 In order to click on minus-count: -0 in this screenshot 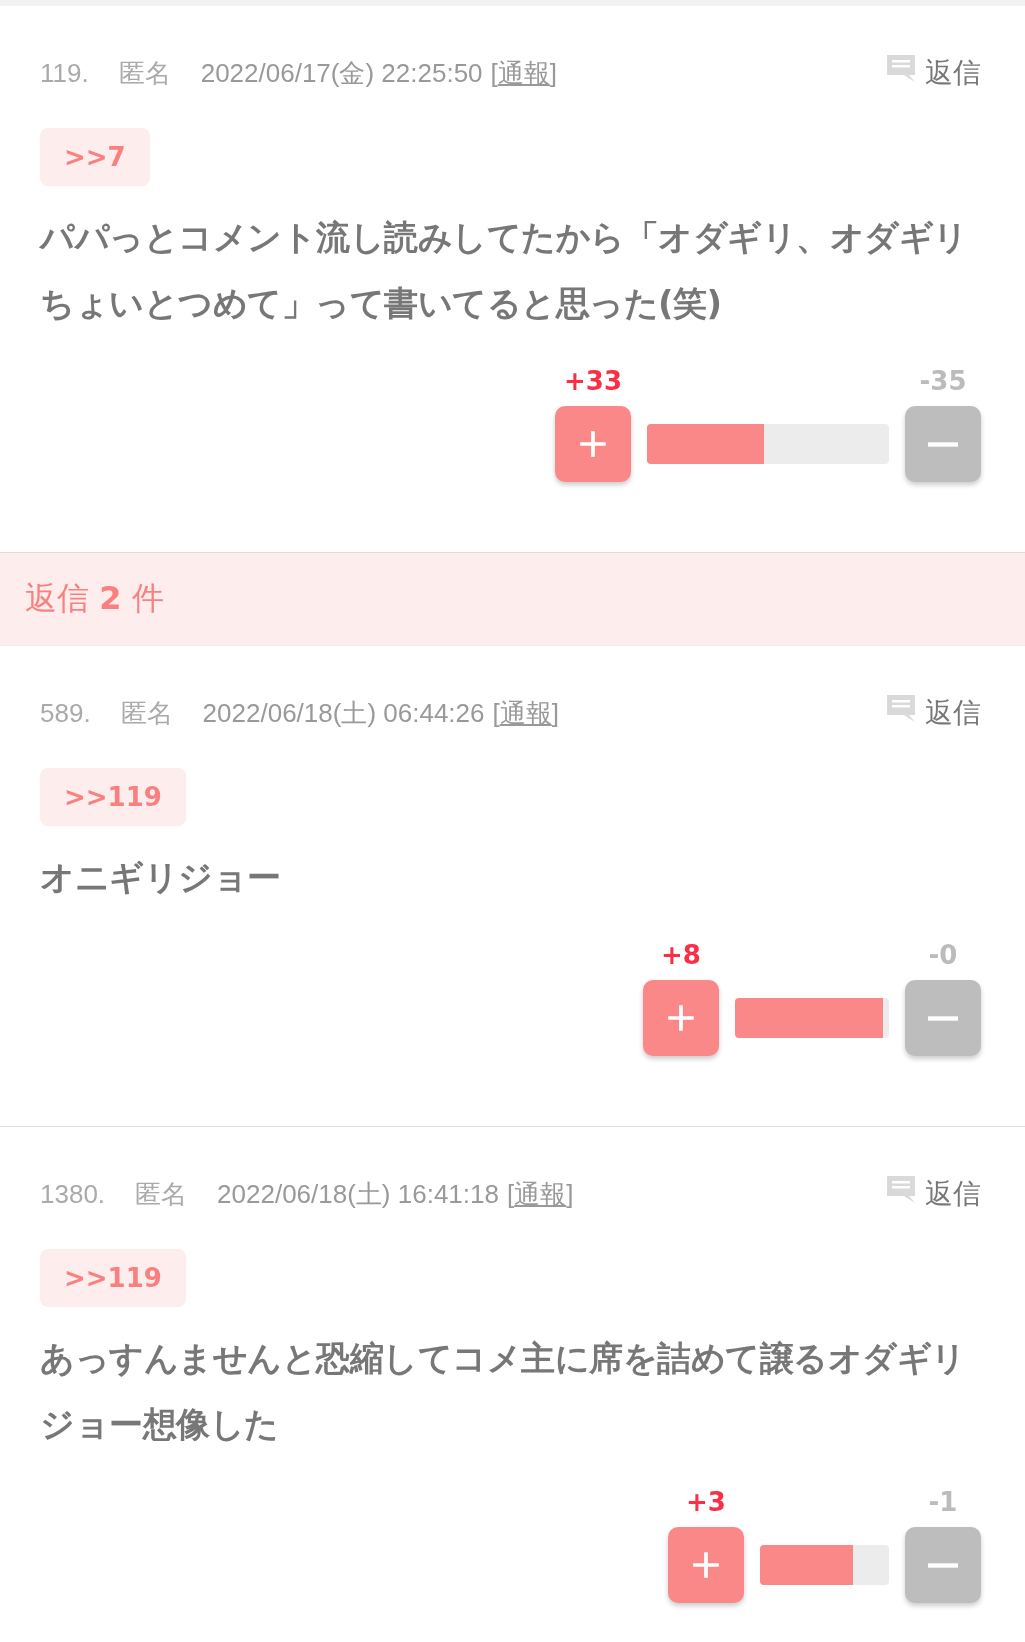, I will do `click(943, 955)`.